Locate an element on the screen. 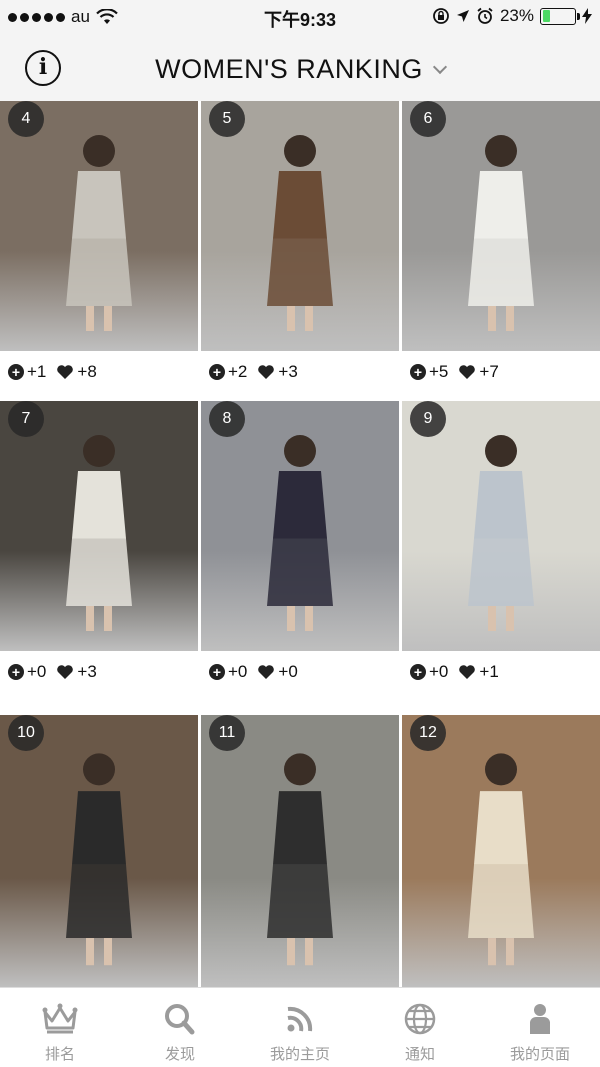 The width and height of the screenshot is (600, 1067). page-title: WOMEN'S RANKING is located at coordinates (289, 69).